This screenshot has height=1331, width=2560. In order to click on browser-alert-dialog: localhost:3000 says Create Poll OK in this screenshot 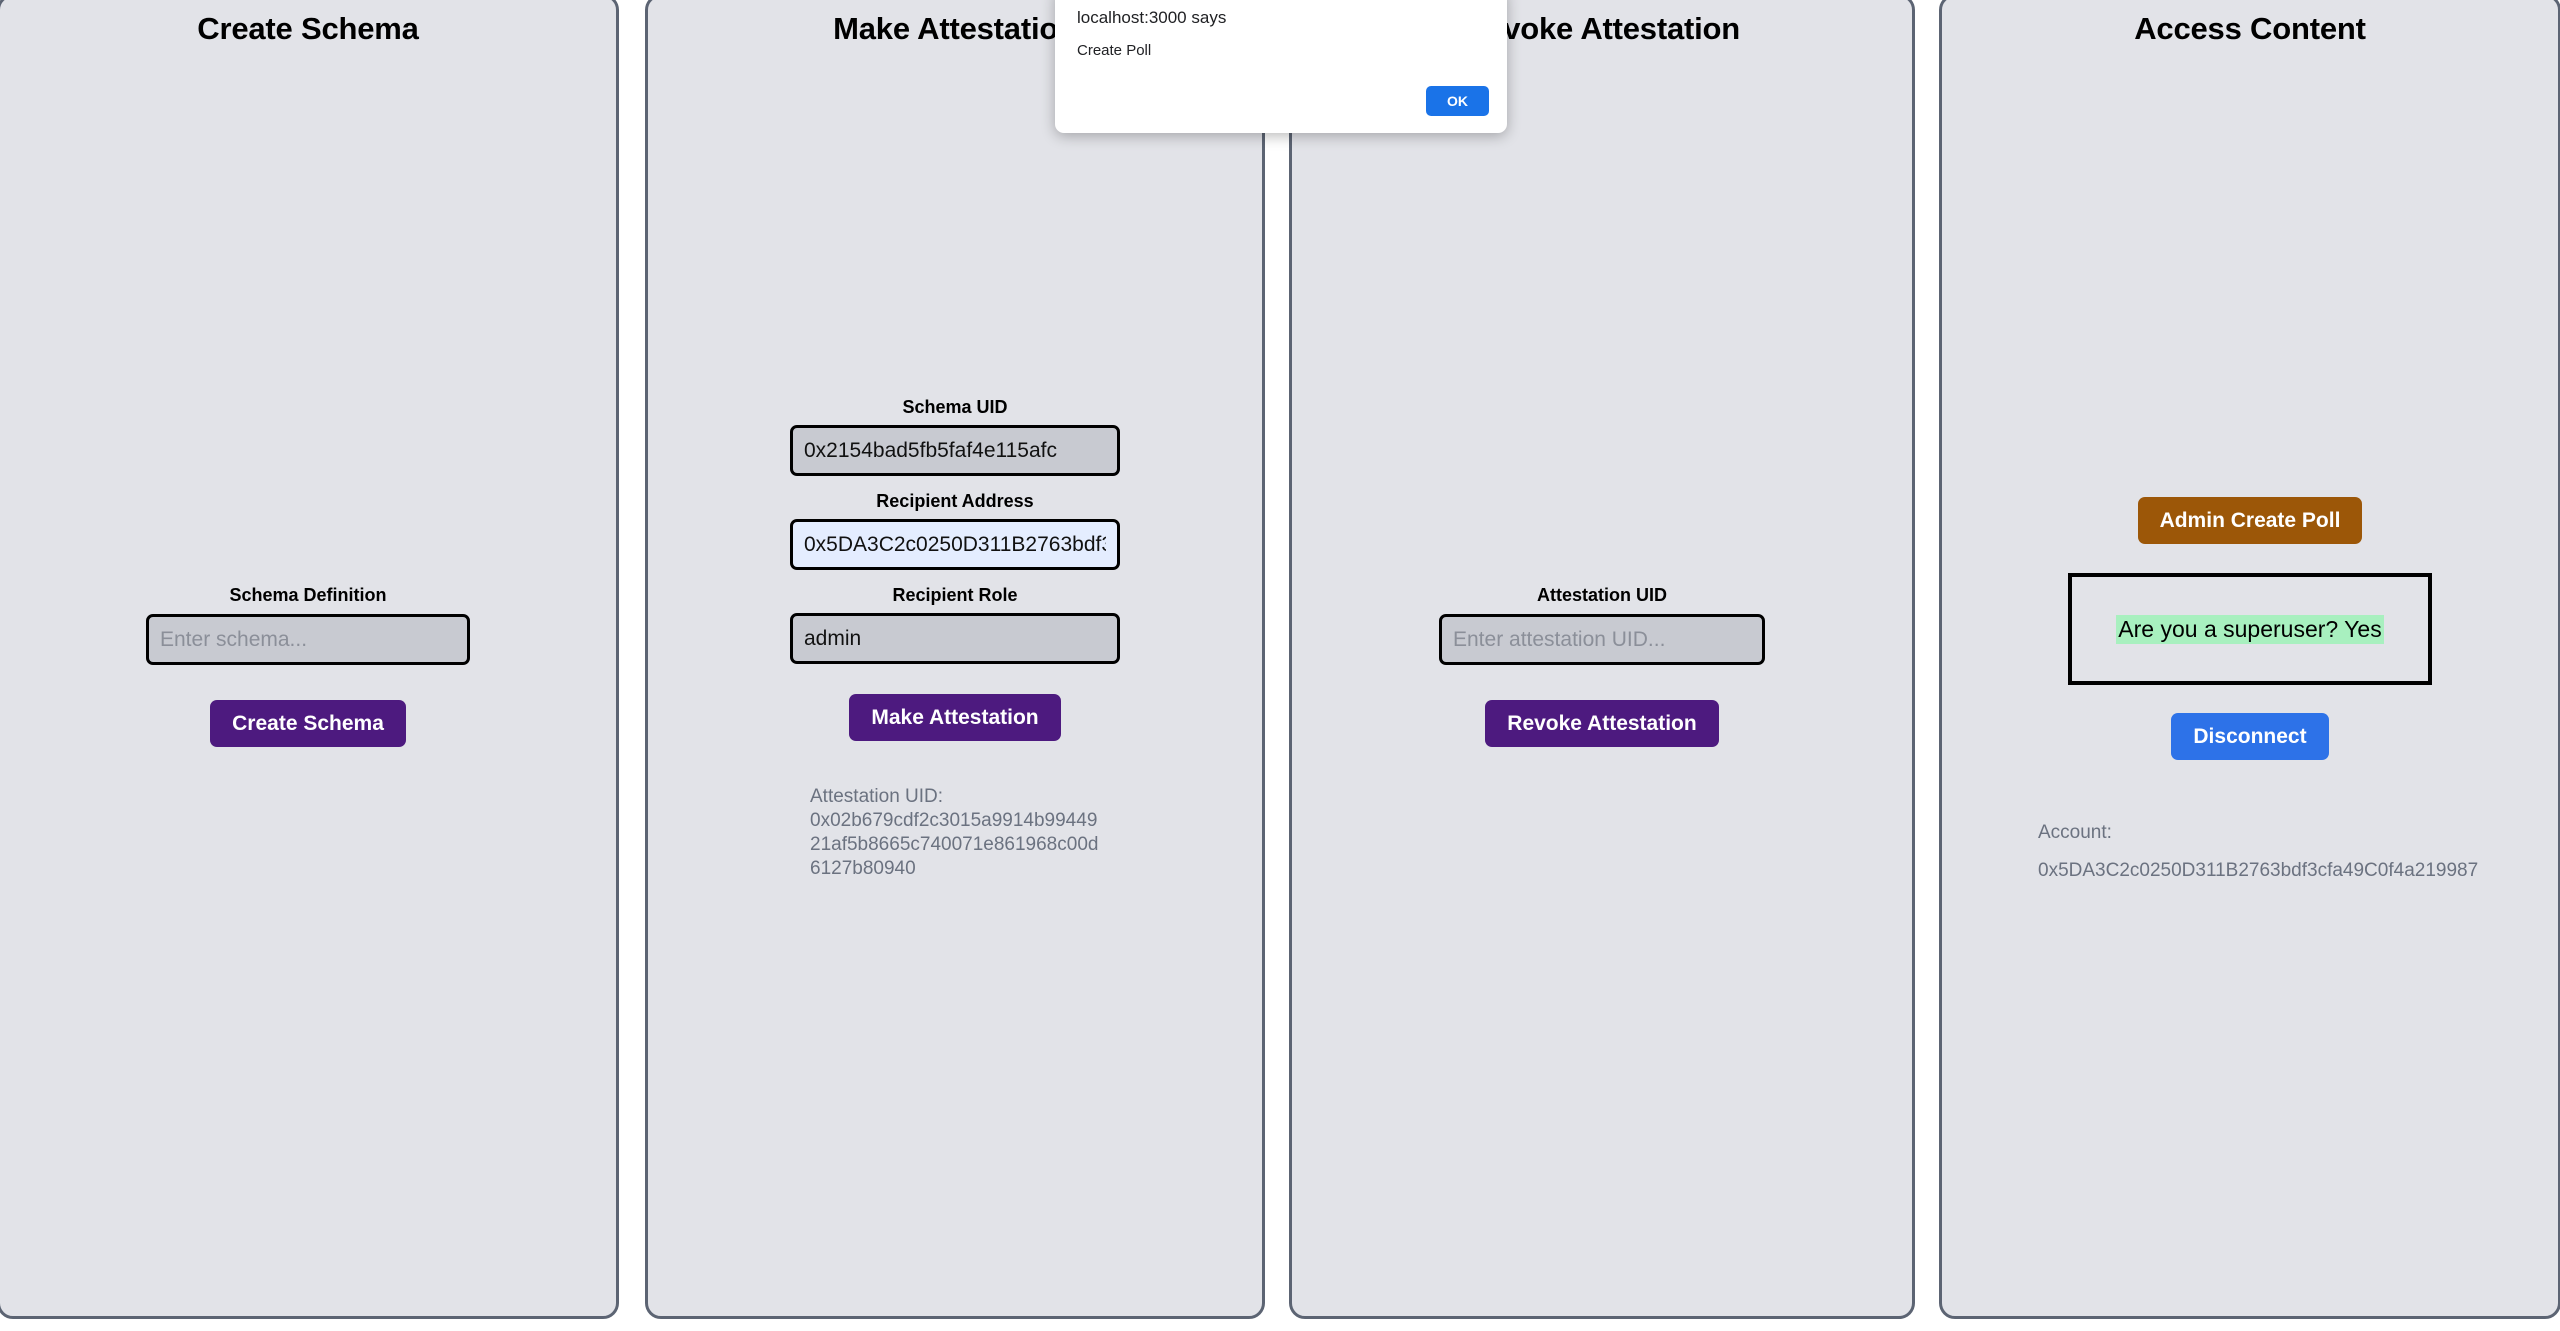, I will do `click(1281, 66)`.